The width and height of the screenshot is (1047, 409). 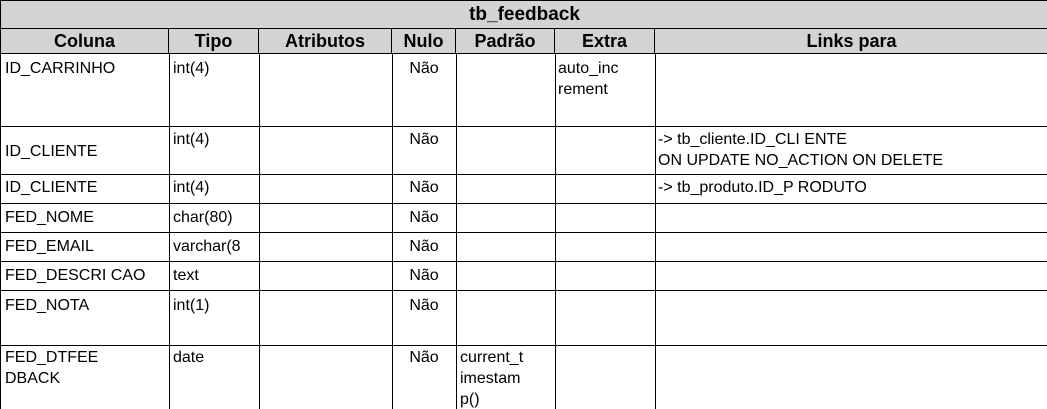 What do you see at coordinates (605, 41) in the screenshot?
I see `header-extra: Extra` at bounding box center [605, 41].